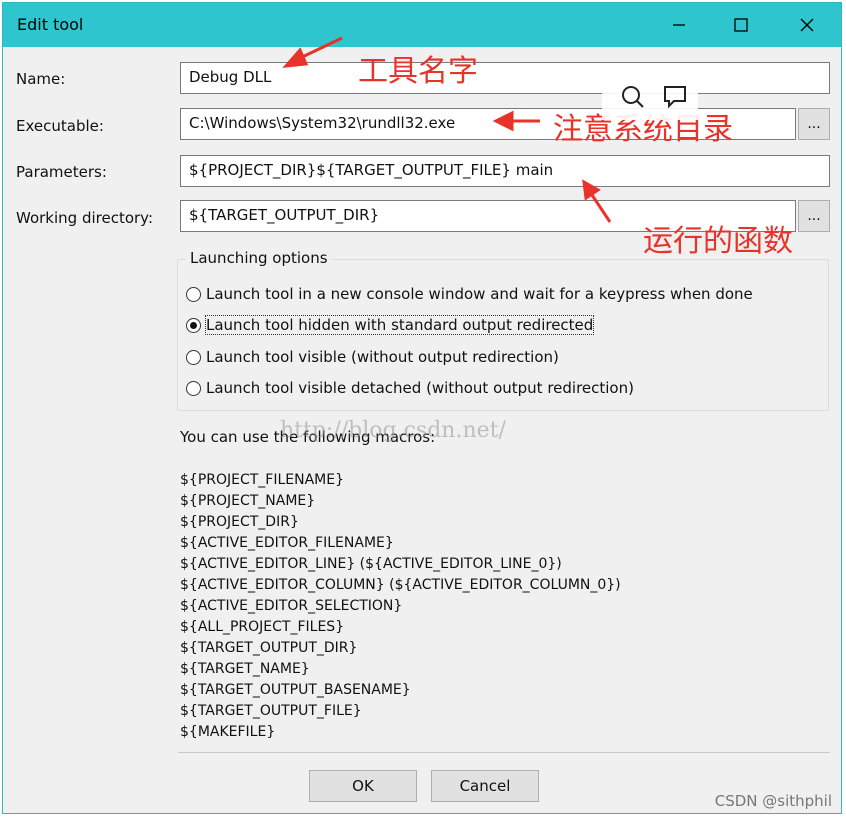 The image size is (846, 819). Describe the element at coordinates (633, 99) in the screenshot. I see `search-icon` at that location.